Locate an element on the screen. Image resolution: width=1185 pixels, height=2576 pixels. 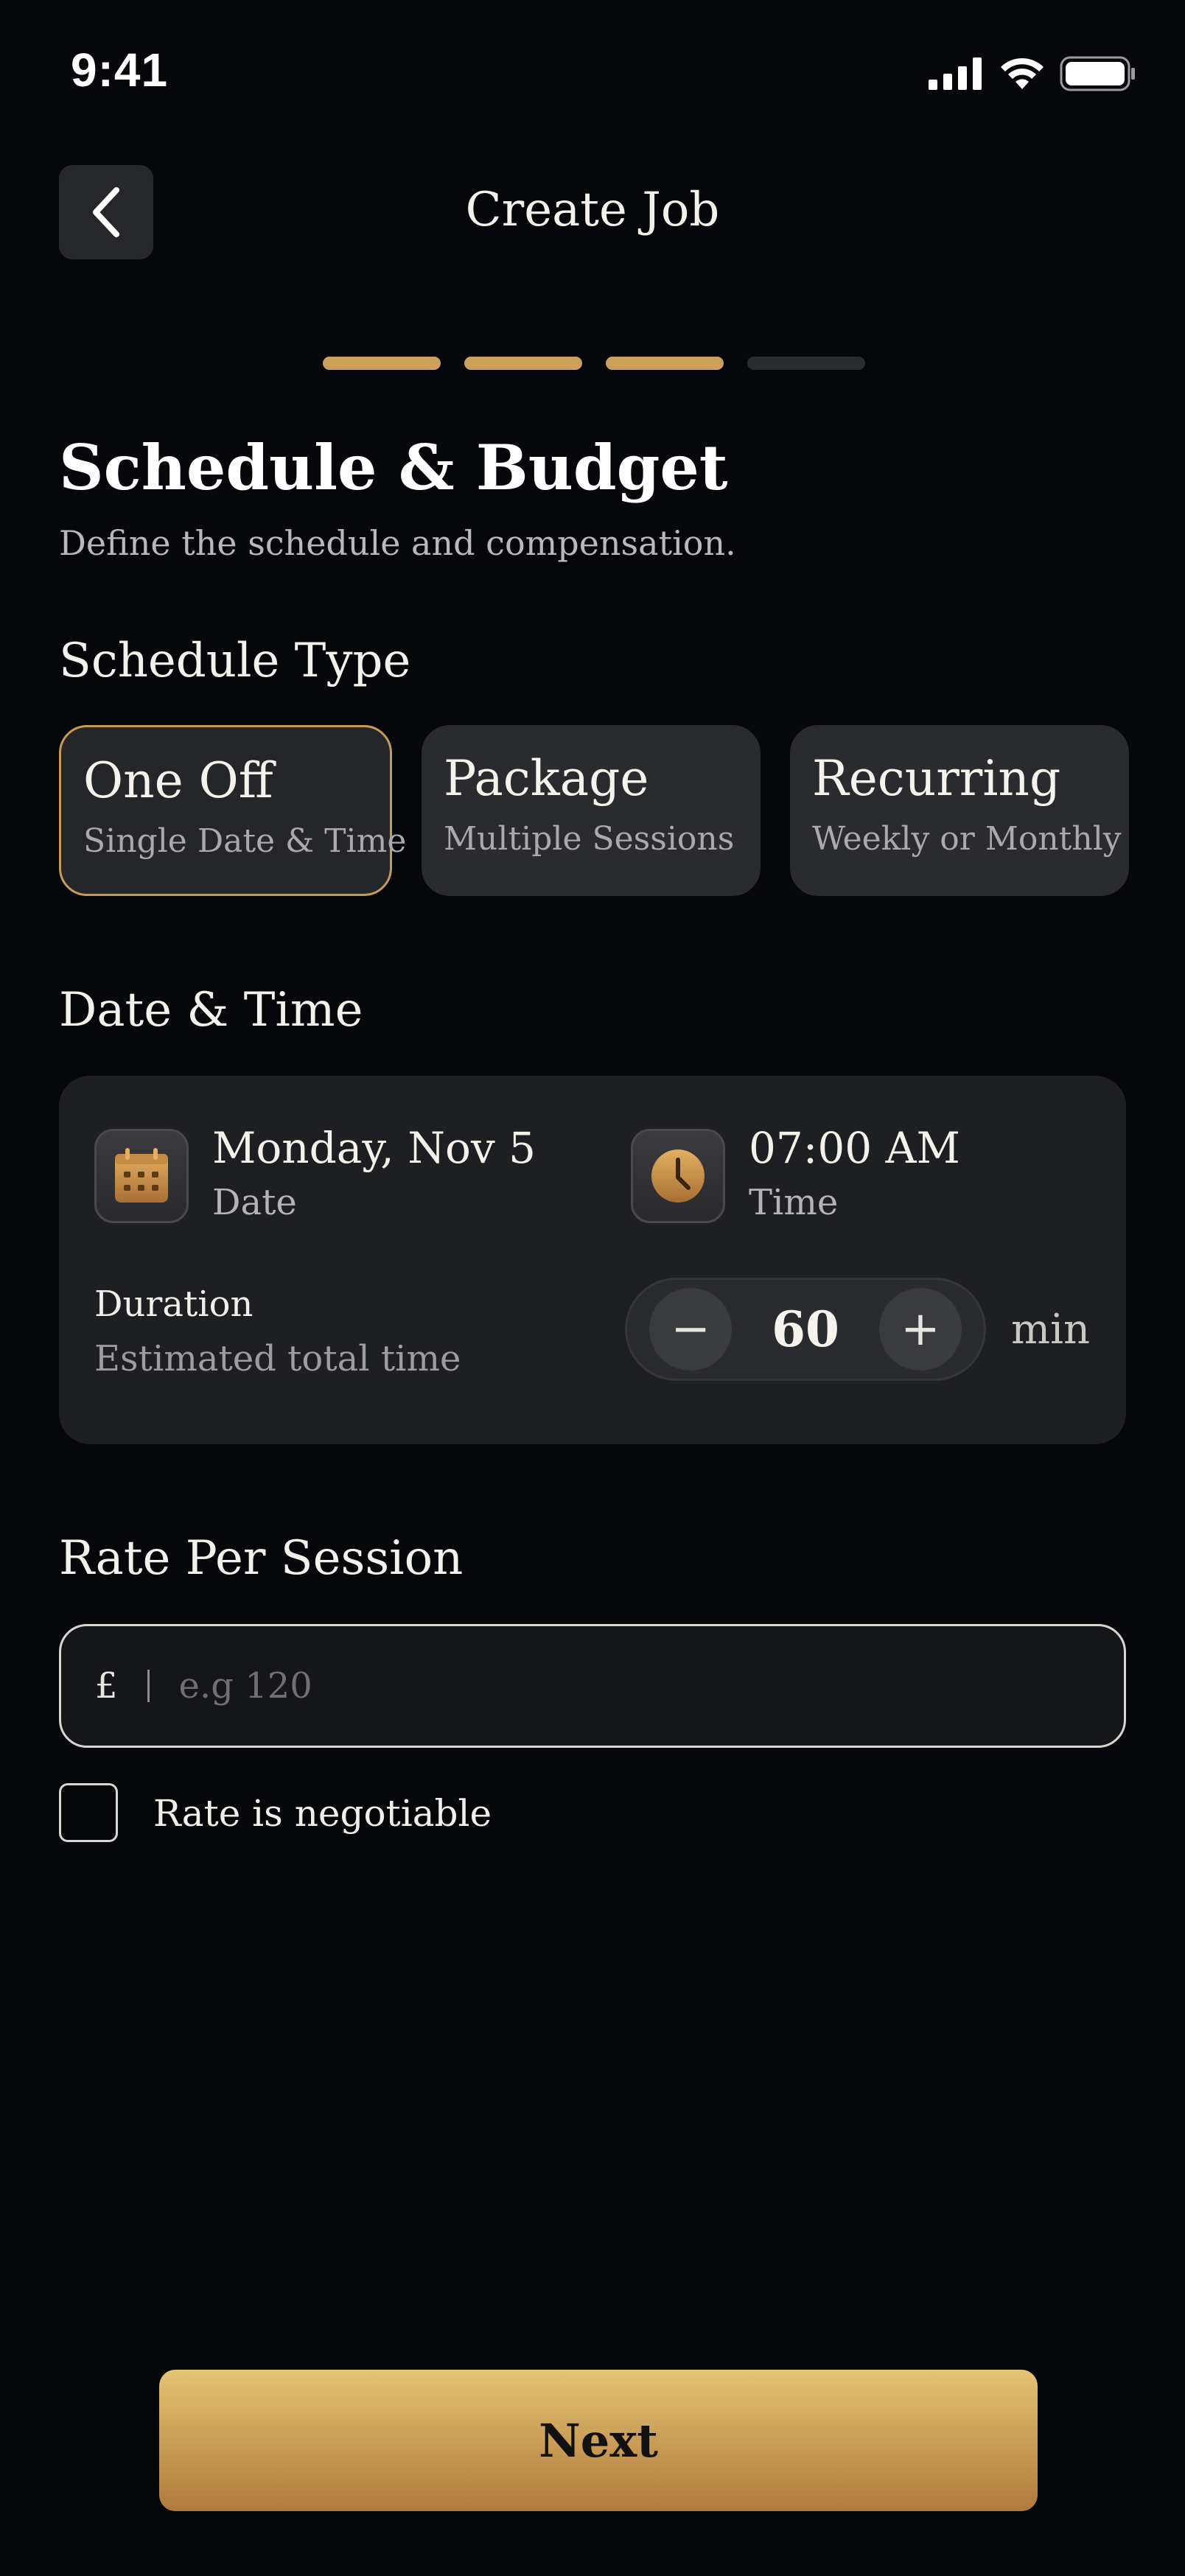
increment-button: + is located at coordinates (920, 1329).